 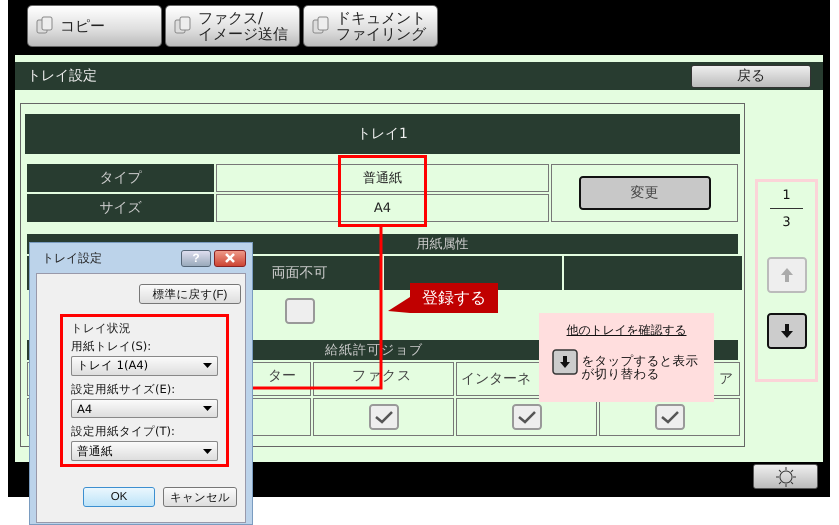 What do you see at coordinates (123, 432) in the screenshot?
I see `field-label: 設定用紙タイプ(T):` at bounding box center [123, 432].